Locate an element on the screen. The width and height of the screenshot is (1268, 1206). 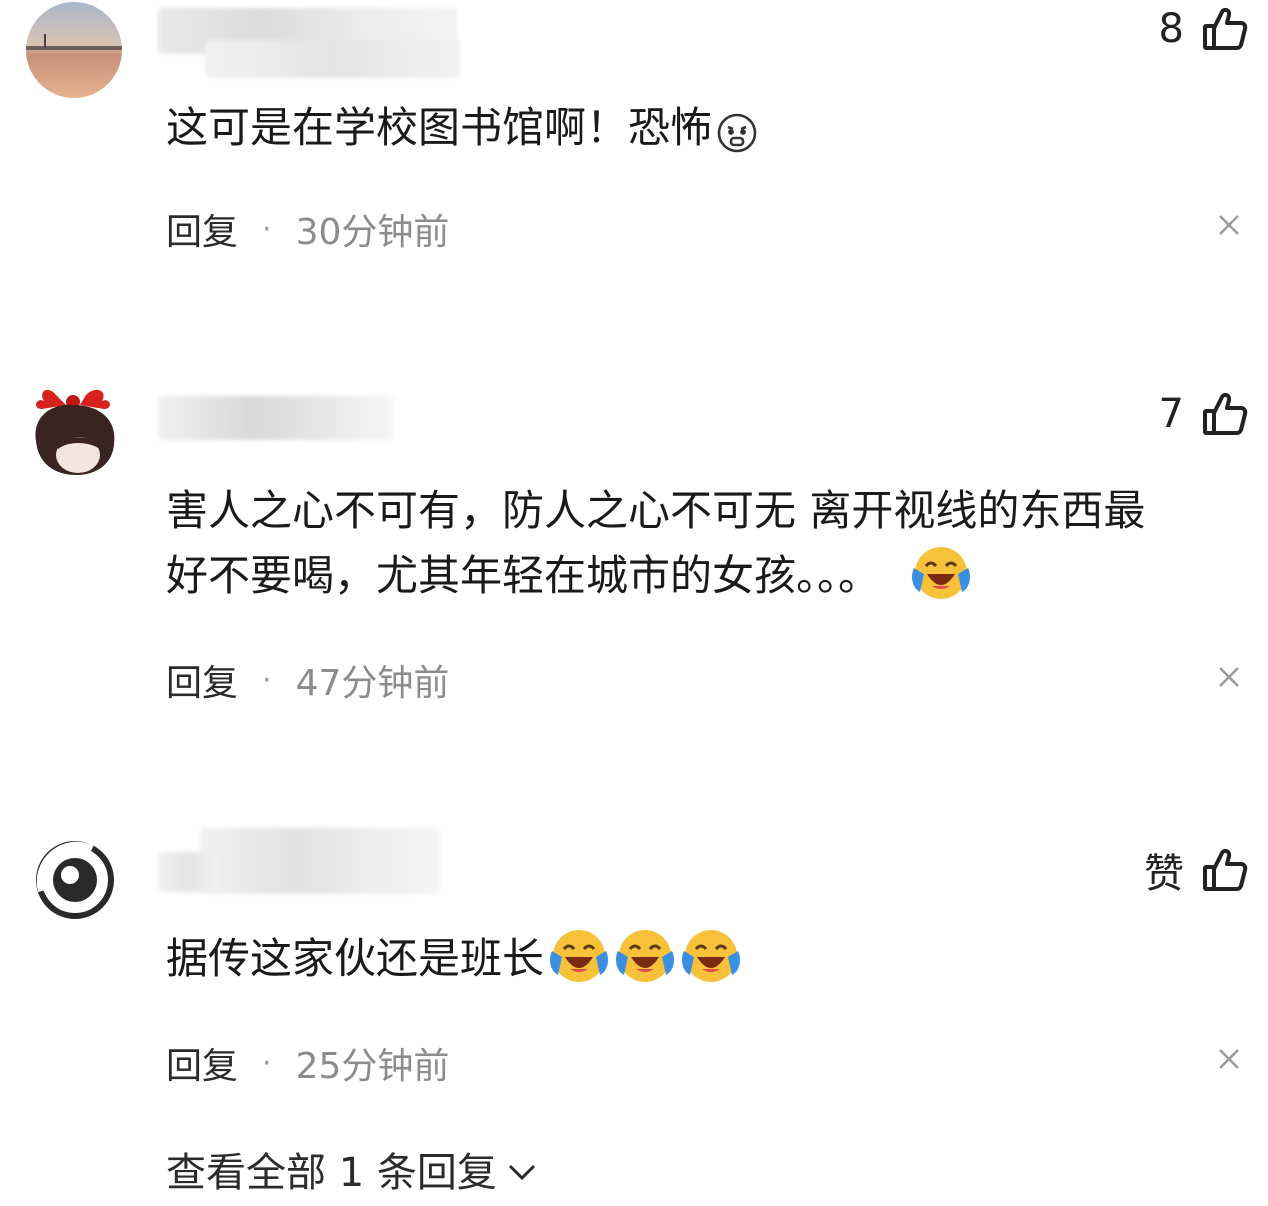
like-count-2: 7 is located at coordinates (1171, 414).